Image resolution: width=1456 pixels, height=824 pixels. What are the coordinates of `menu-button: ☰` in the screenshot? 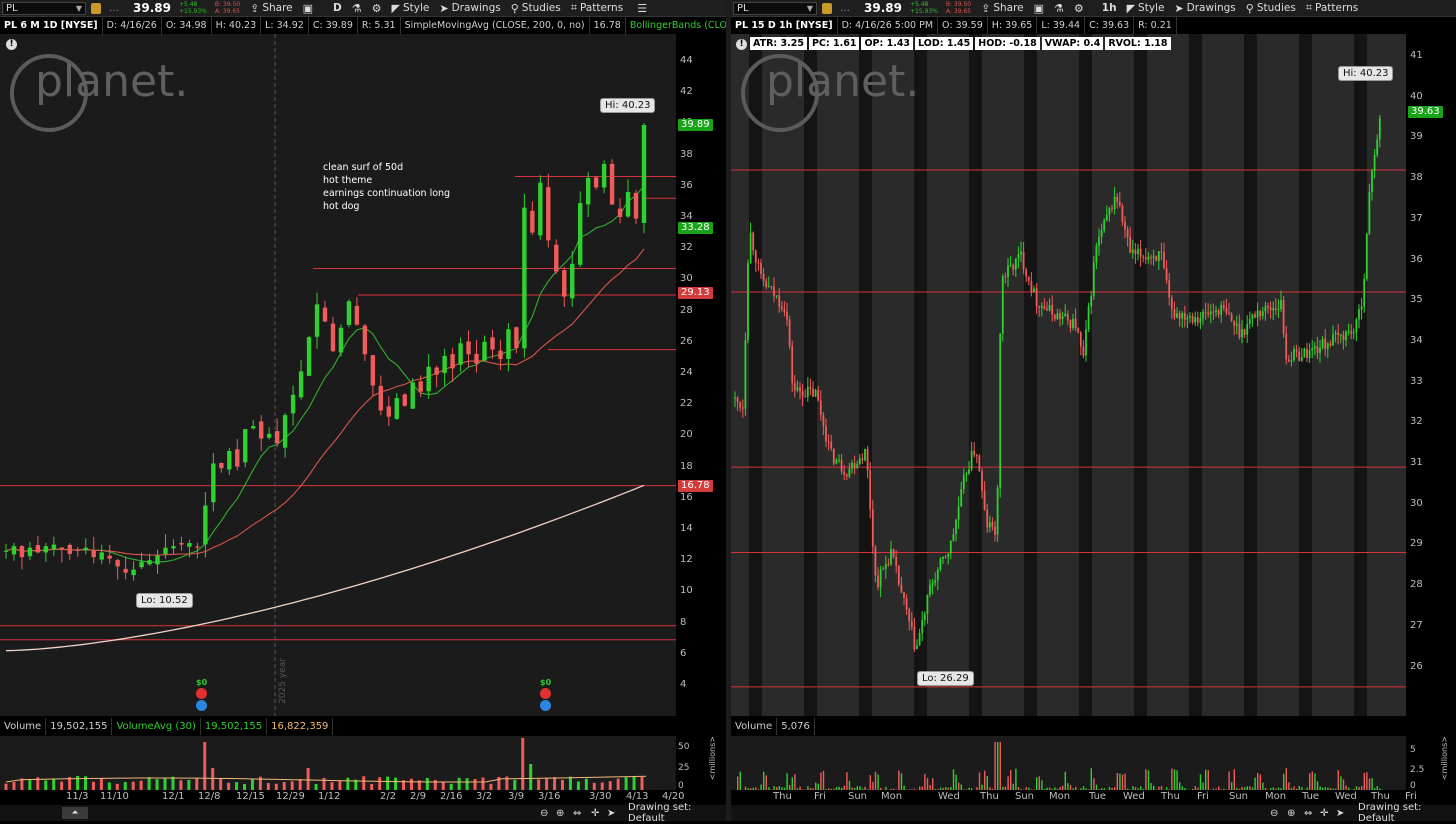 It's located at (642, 8).